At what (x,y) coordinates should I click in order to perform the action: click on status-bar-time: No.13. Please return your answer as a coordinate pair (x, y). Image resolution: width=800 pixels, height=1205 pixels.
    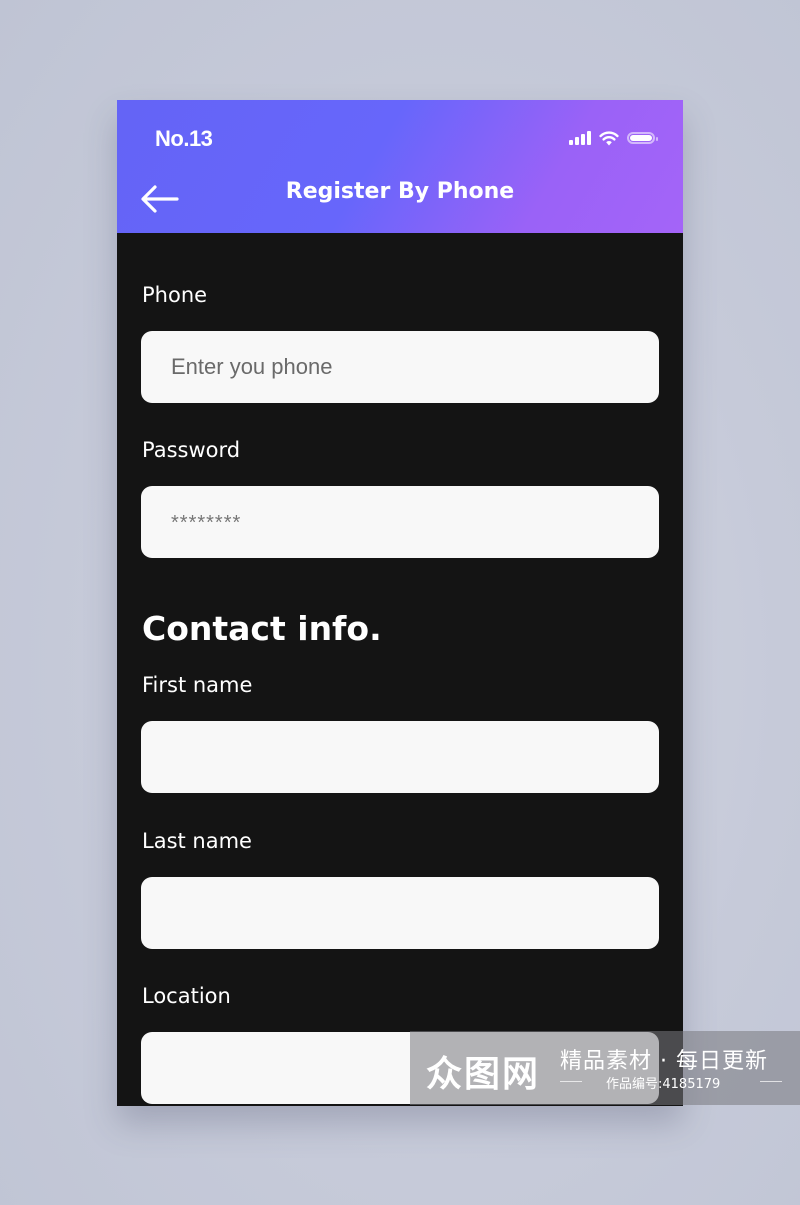
    Looking at the image, I should click on (184, 138).